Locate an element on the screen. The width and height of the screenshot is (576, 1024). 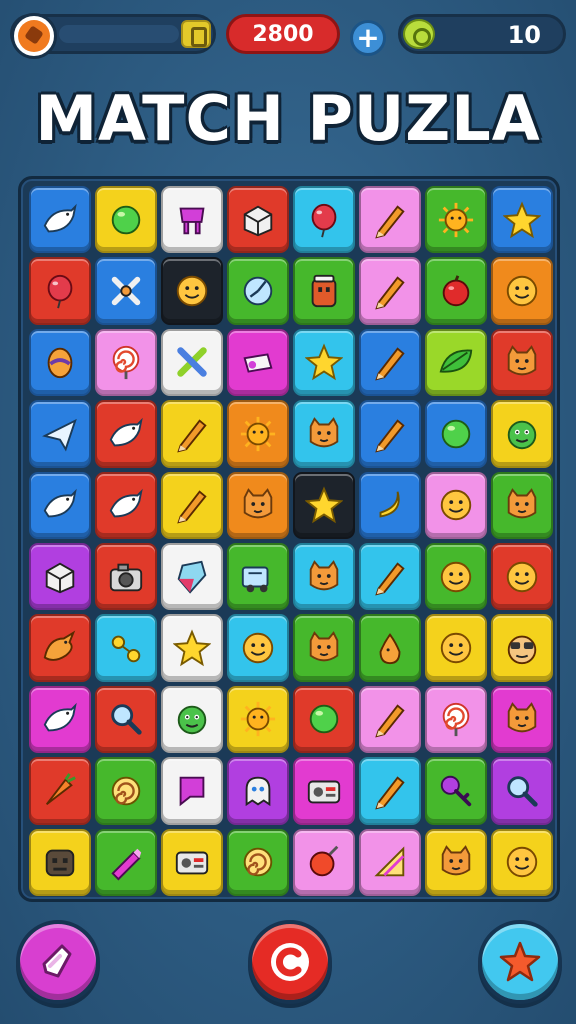
dots-icon is located at coordinates (126, 649).